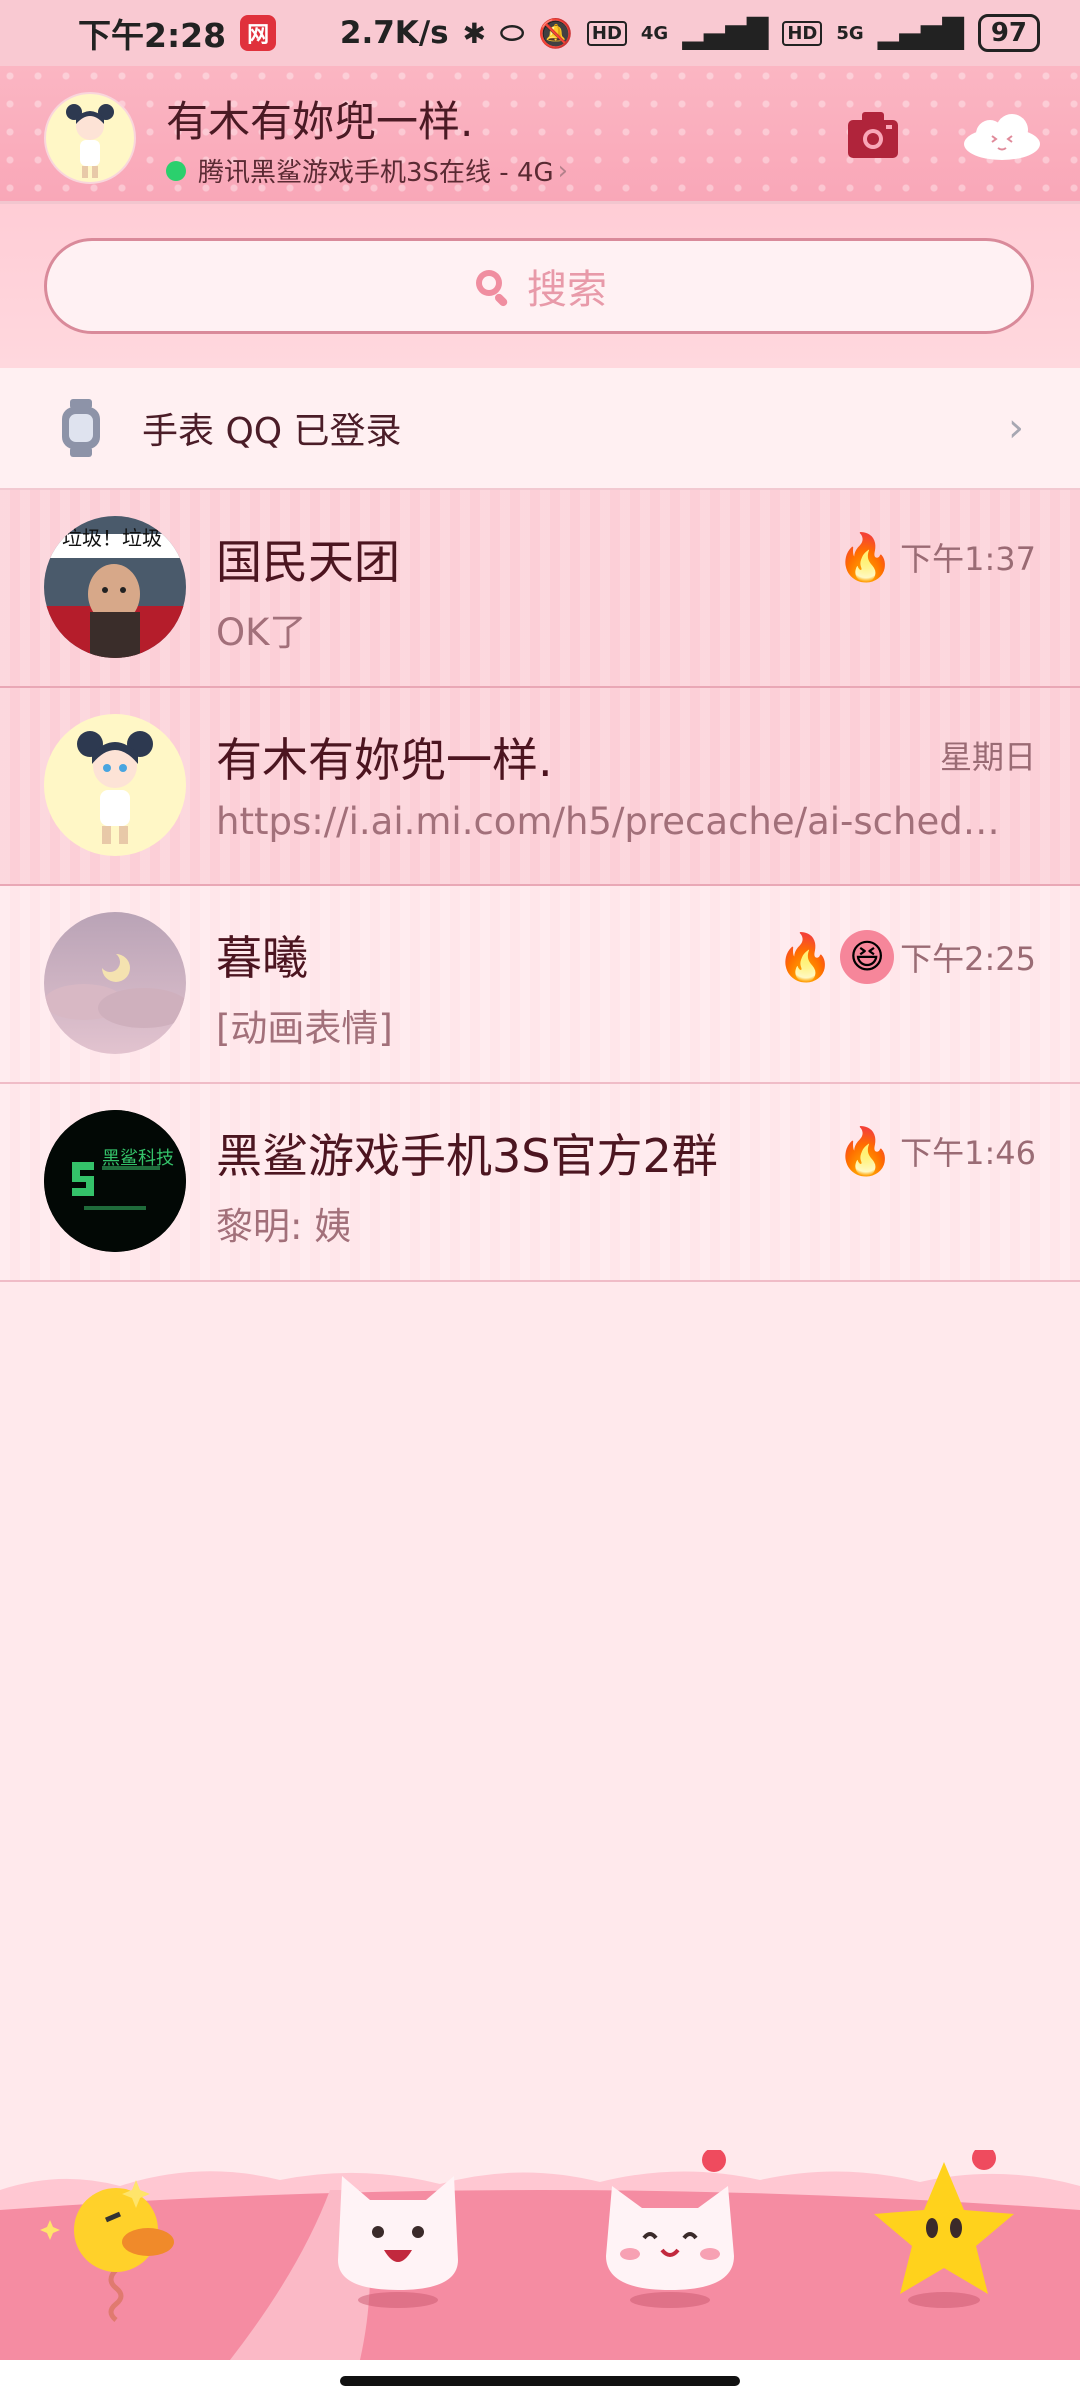  I want to click on conversation-meta: 🔥 😆 下午2:25, so click(906, 957).